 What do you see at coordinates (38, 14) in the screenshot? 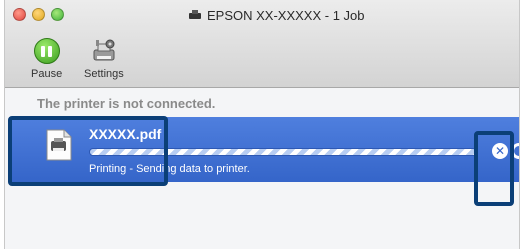
I see `minimize-window-icon` at bounding box center [38, 14].